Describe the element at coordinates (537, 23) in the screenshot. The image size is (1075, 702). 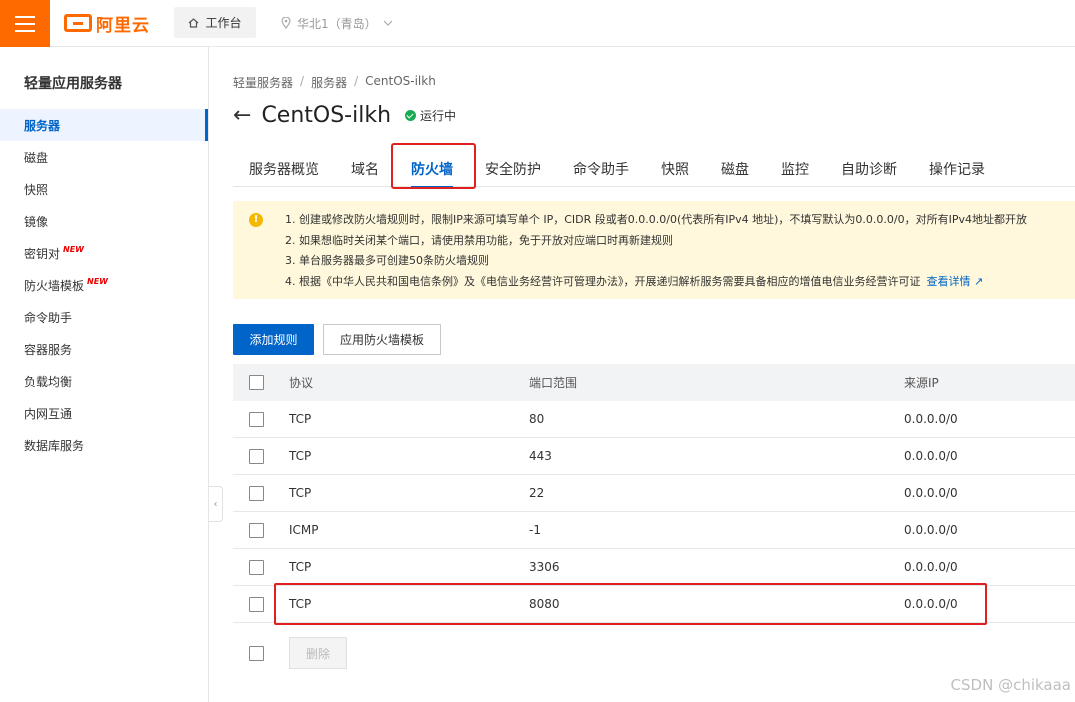
I see `top-bar: 阿里云 工作台 华北1（青岛）` at that location.